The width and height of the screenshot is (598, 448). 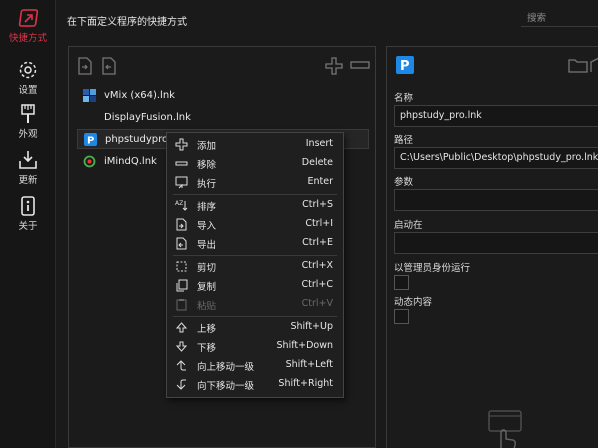 What do you see at coordinates (139, 95) in the screenshot?
I see `list-item-label: vMix (x64).lnk` at bounding box center [139, 95].